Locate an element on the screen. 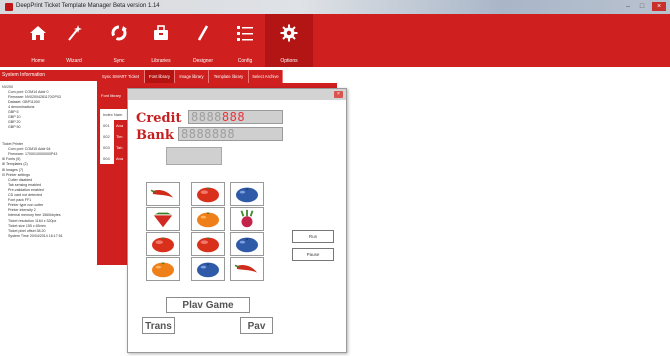 The height and width of the screenshot is (356, 670). tab-image-library: Image library is located at coordinates (192, 76).